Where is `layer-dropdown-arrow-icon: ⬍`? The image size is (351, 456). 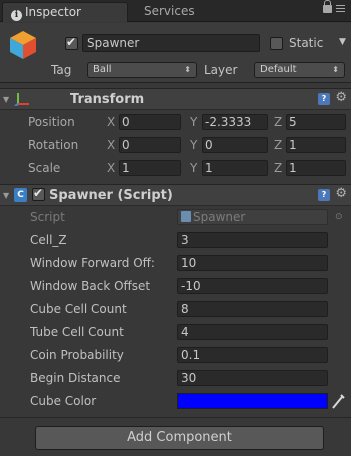 layer-dropdown-arrow-icon: ⬍ is located at coordinates (335, 69).